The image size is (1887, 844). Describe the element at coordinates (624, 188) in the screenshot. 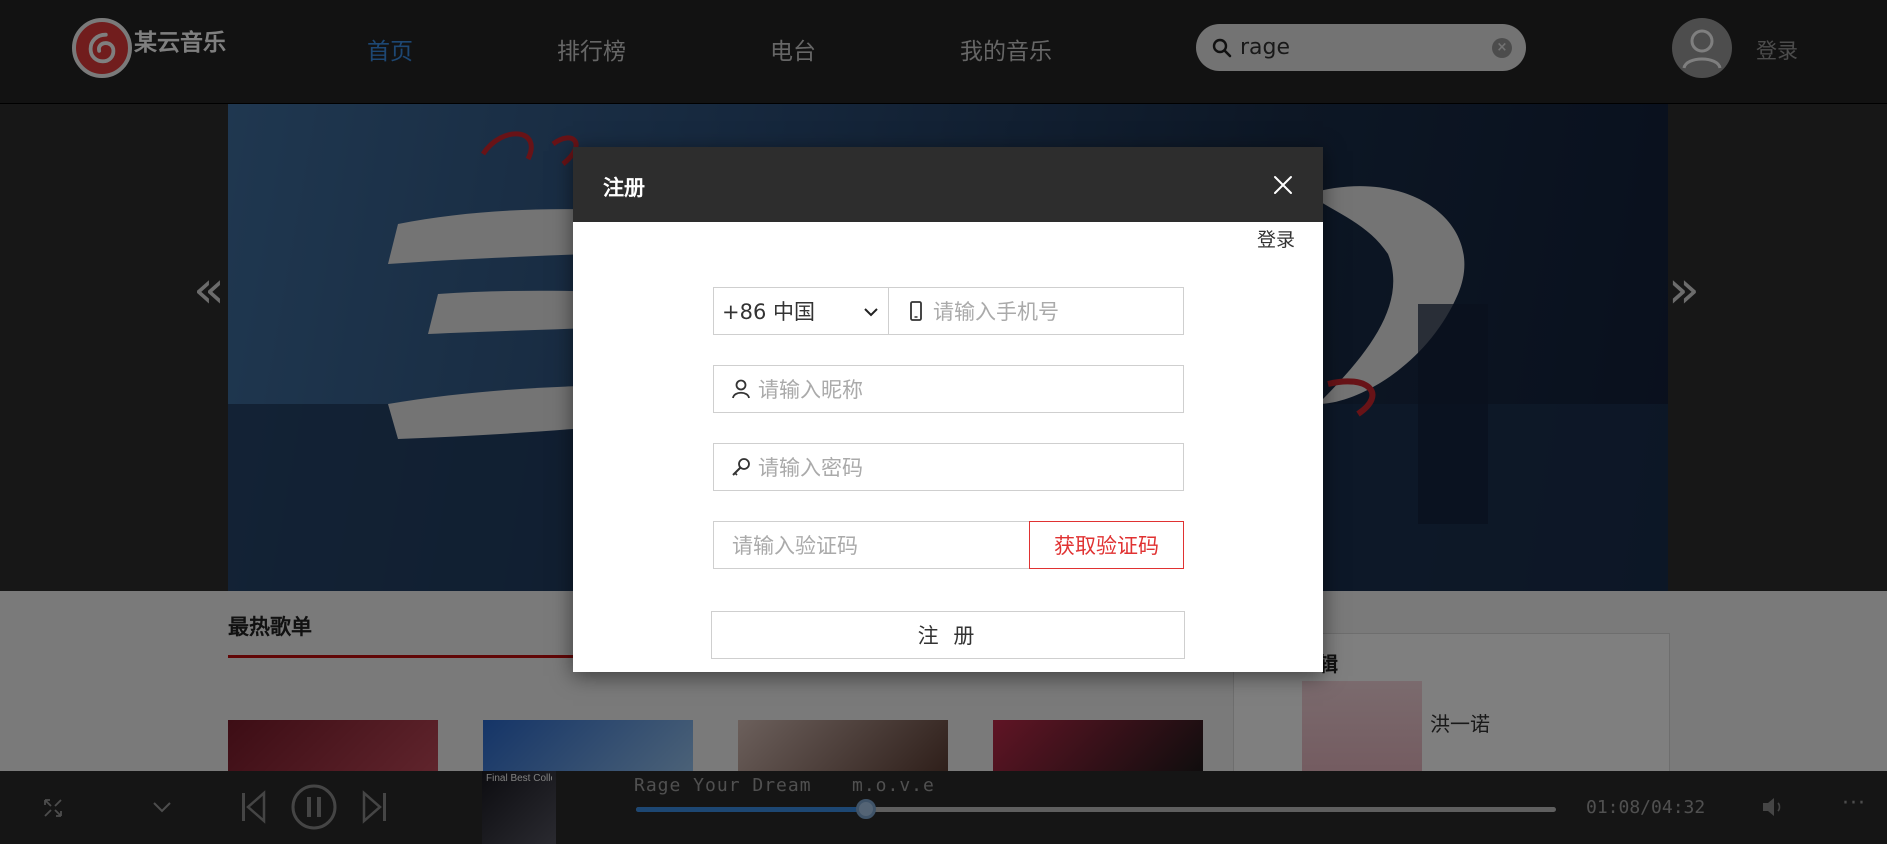

I see `dialog-title: 注册` at that location.